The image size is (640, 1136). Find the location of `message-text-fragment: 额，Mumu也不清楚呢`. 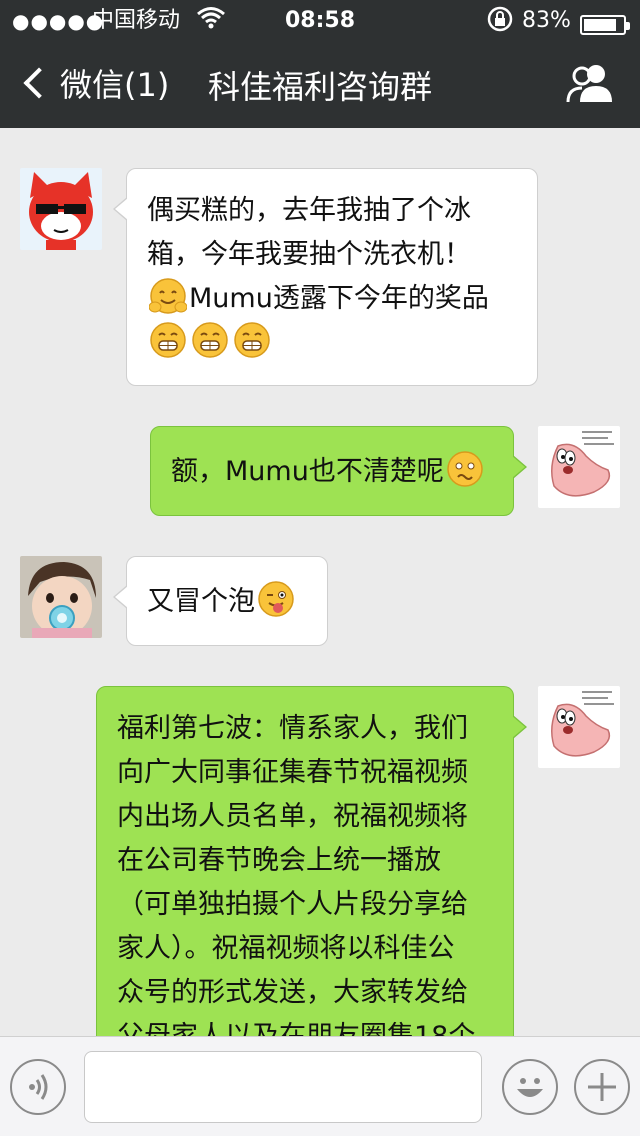

message-text-fragment: 额，Mumu也不清楚呢 is located at coordinates (307, 471).